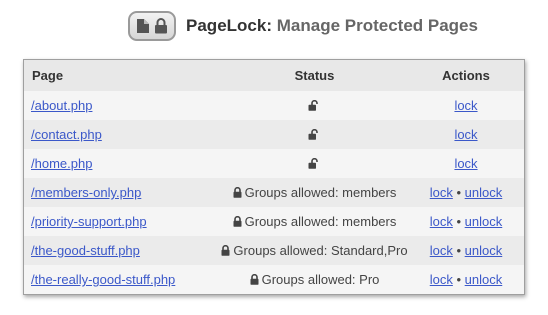  What do you see at coordinates (61, 163) in the screenshot?
I see `page-link: /home.php` at bounding box center [61, 163].